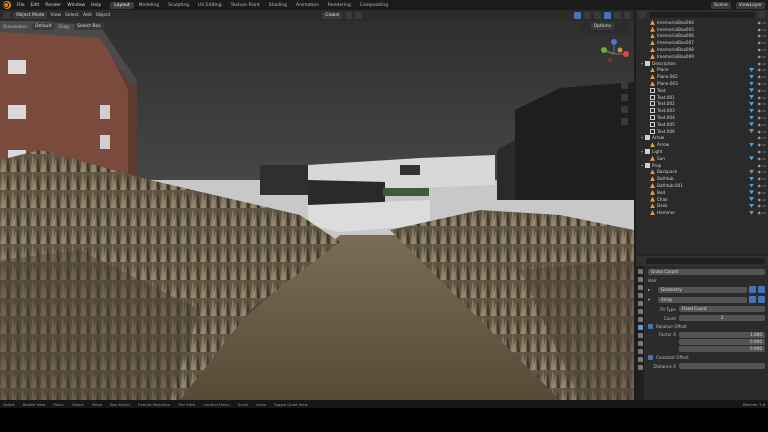  Describe the element at coordinates (359, 15) in the screenshot. I see `proportional-edit-icon` at that location.